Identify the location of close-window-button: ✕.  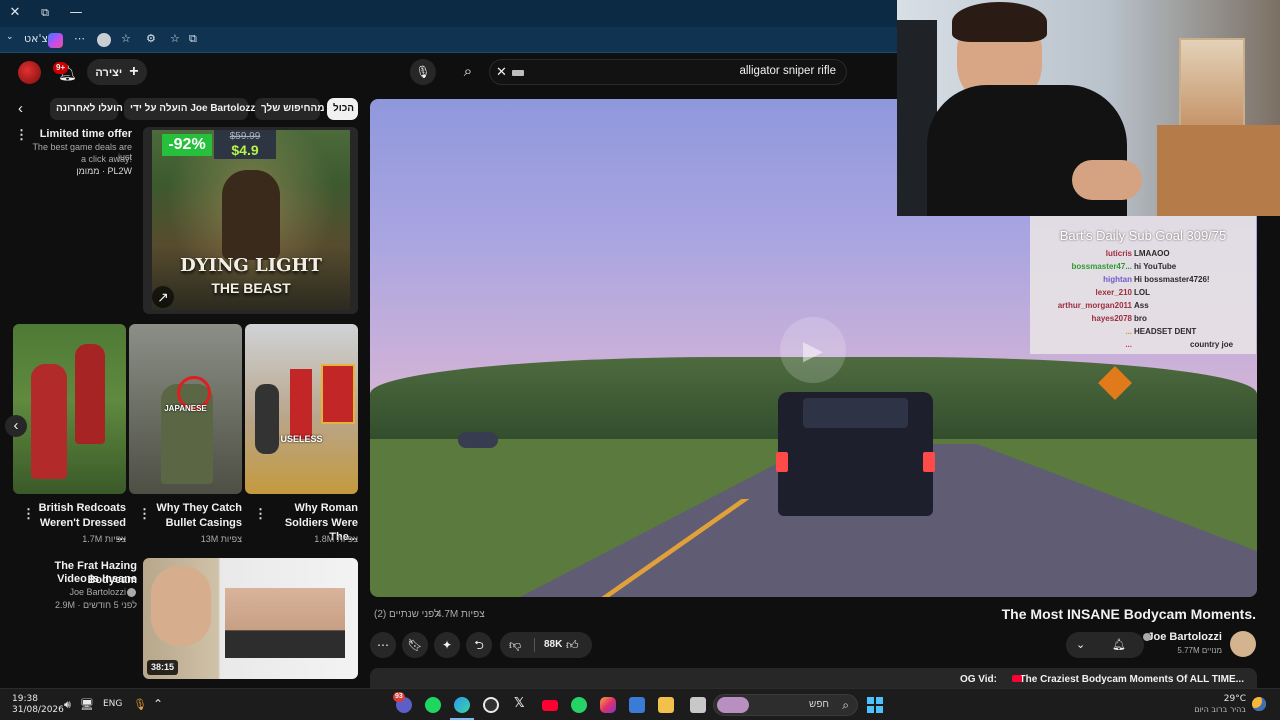
(15, 13).